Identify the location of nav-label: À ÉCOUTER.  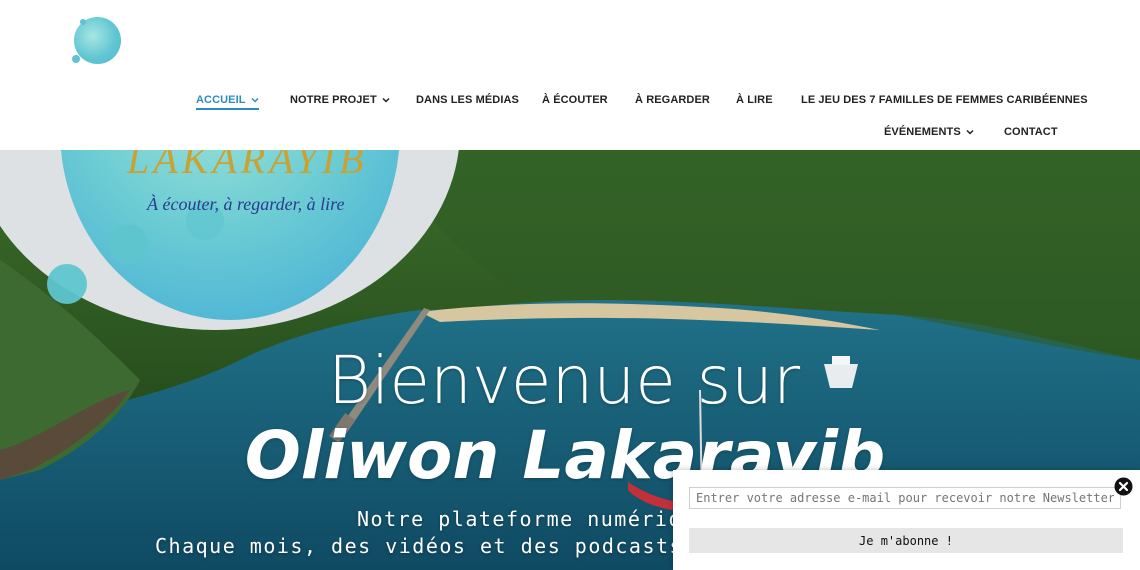
(575, 100).